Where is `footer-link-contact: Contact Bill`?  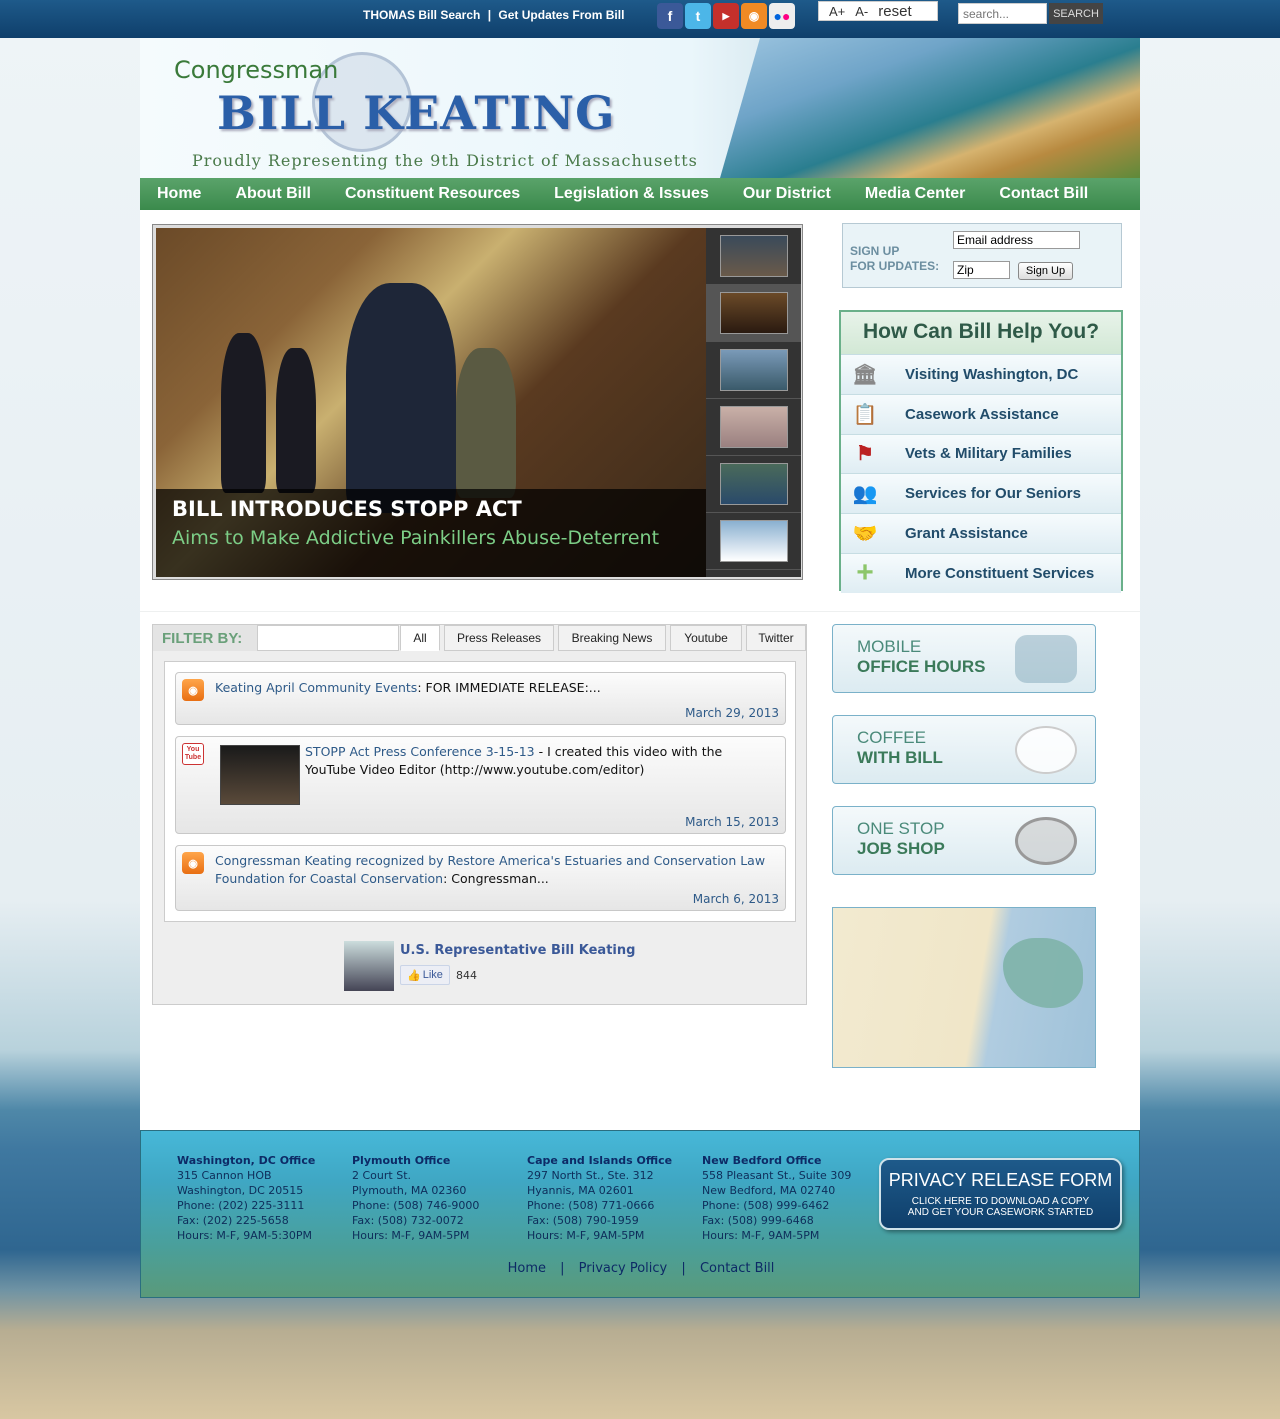 footer-link-contact: Contact Bill is located at coordinates (737, 1268).